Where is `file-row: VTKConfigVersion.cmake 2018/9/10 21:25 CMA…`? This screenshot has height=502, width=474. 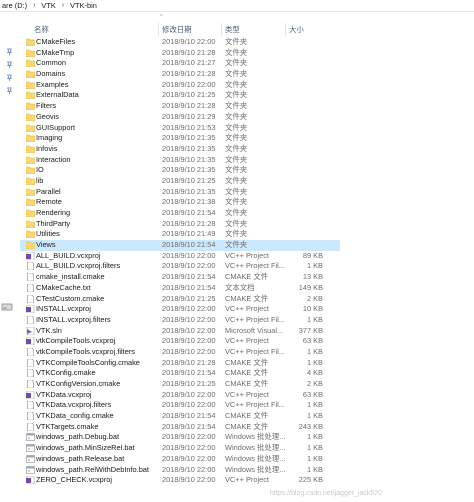 file-row: VTKConfigVersion.cmake 2018/9/10 21:25 CMA… is located at coordinates (180, 384).